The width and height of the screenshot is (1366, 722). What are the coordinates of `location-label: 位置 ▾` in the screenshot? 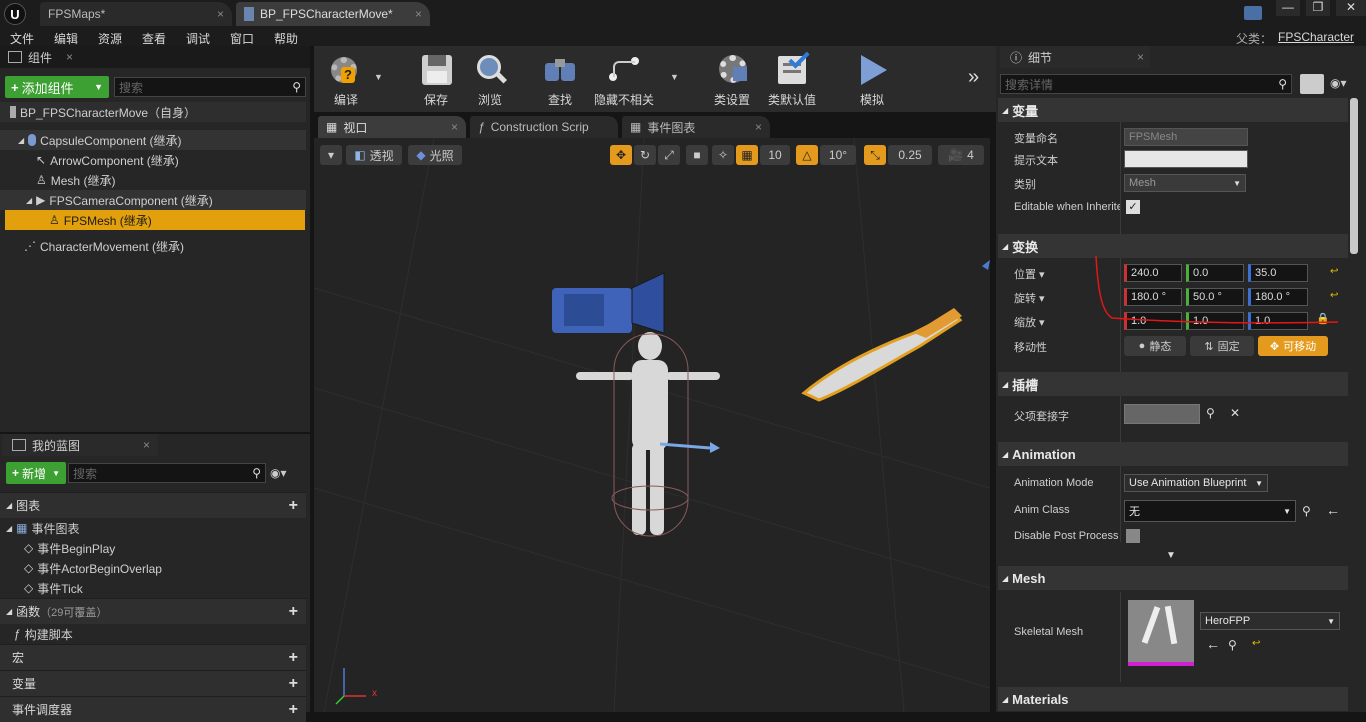 It's located at (1029, 274).